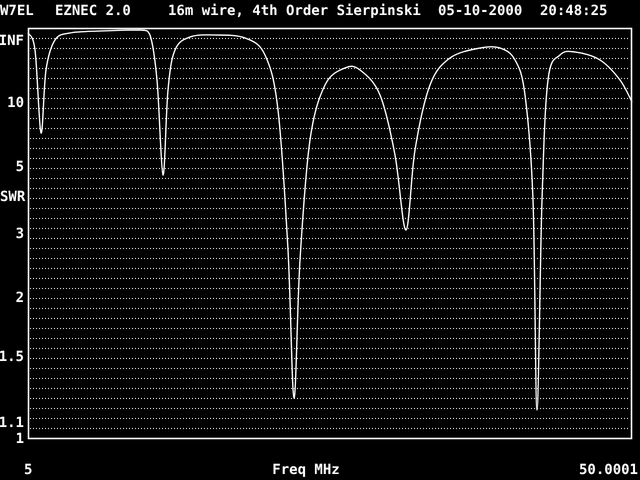  I want to click on y-tick-label: 2, so click(20, 298).